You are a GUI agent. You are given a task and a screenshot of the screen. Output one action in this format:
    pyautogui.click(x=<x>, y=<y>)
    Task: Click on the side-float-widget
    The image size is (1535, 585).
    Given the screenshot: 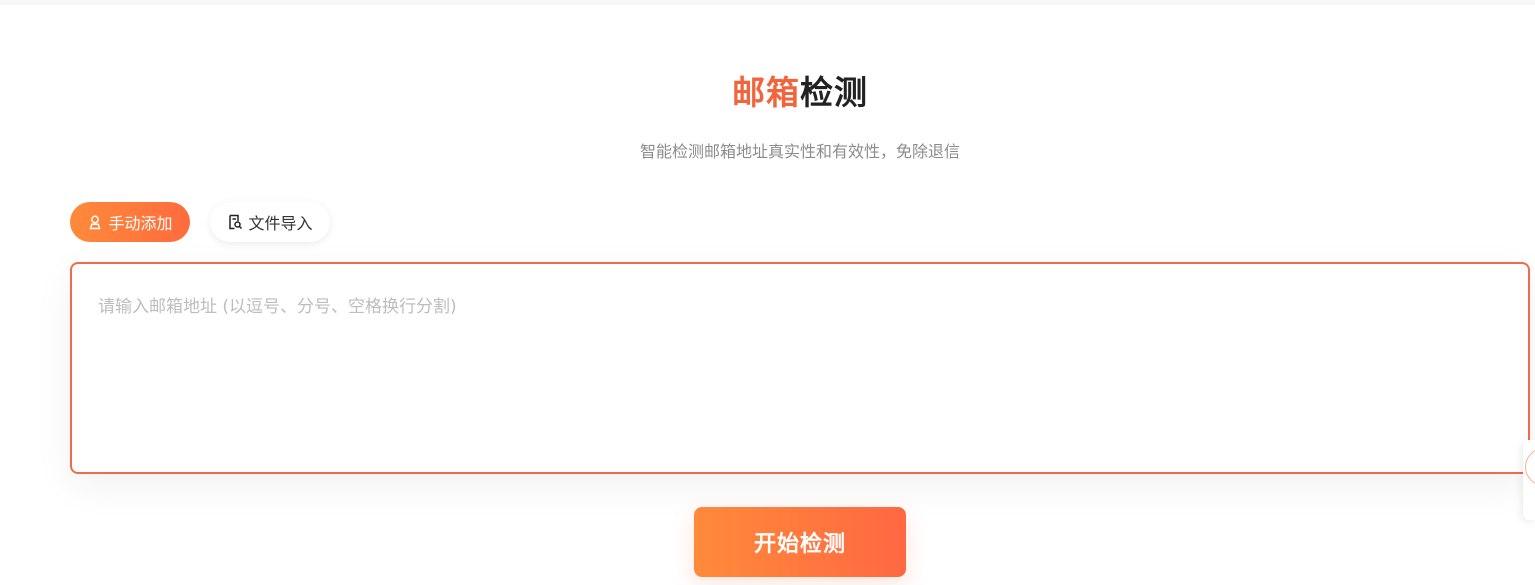 What is the action you would take?
    pyautogui.click(x=1529, y=480)
    